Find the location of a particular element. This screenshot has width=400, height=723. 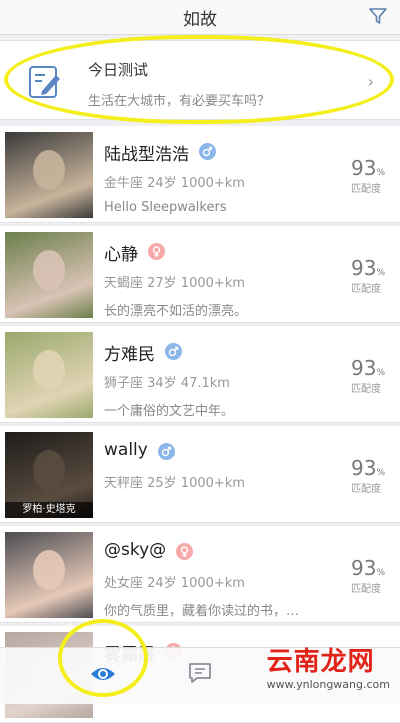

watermark: 云南龙网 www.ynlongwang.com is located at coordinates (328, 666).